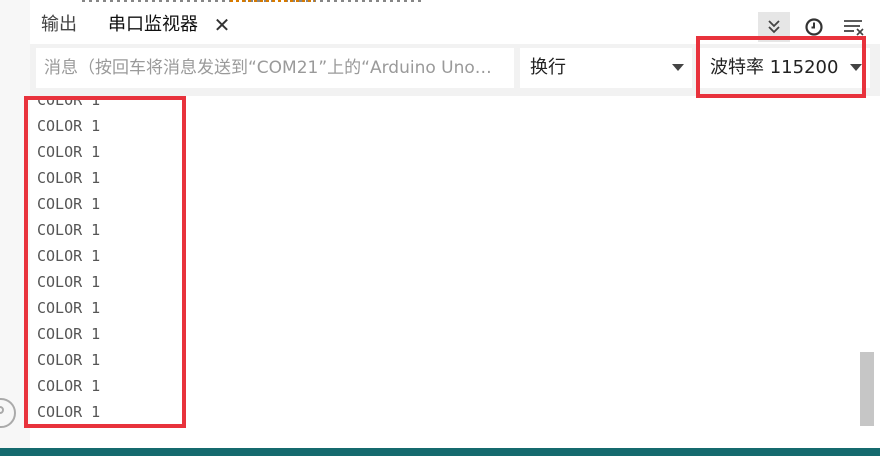 This screenshot has height=456, width=880. I want to click on baud-highlight-box, so click(781, 67).